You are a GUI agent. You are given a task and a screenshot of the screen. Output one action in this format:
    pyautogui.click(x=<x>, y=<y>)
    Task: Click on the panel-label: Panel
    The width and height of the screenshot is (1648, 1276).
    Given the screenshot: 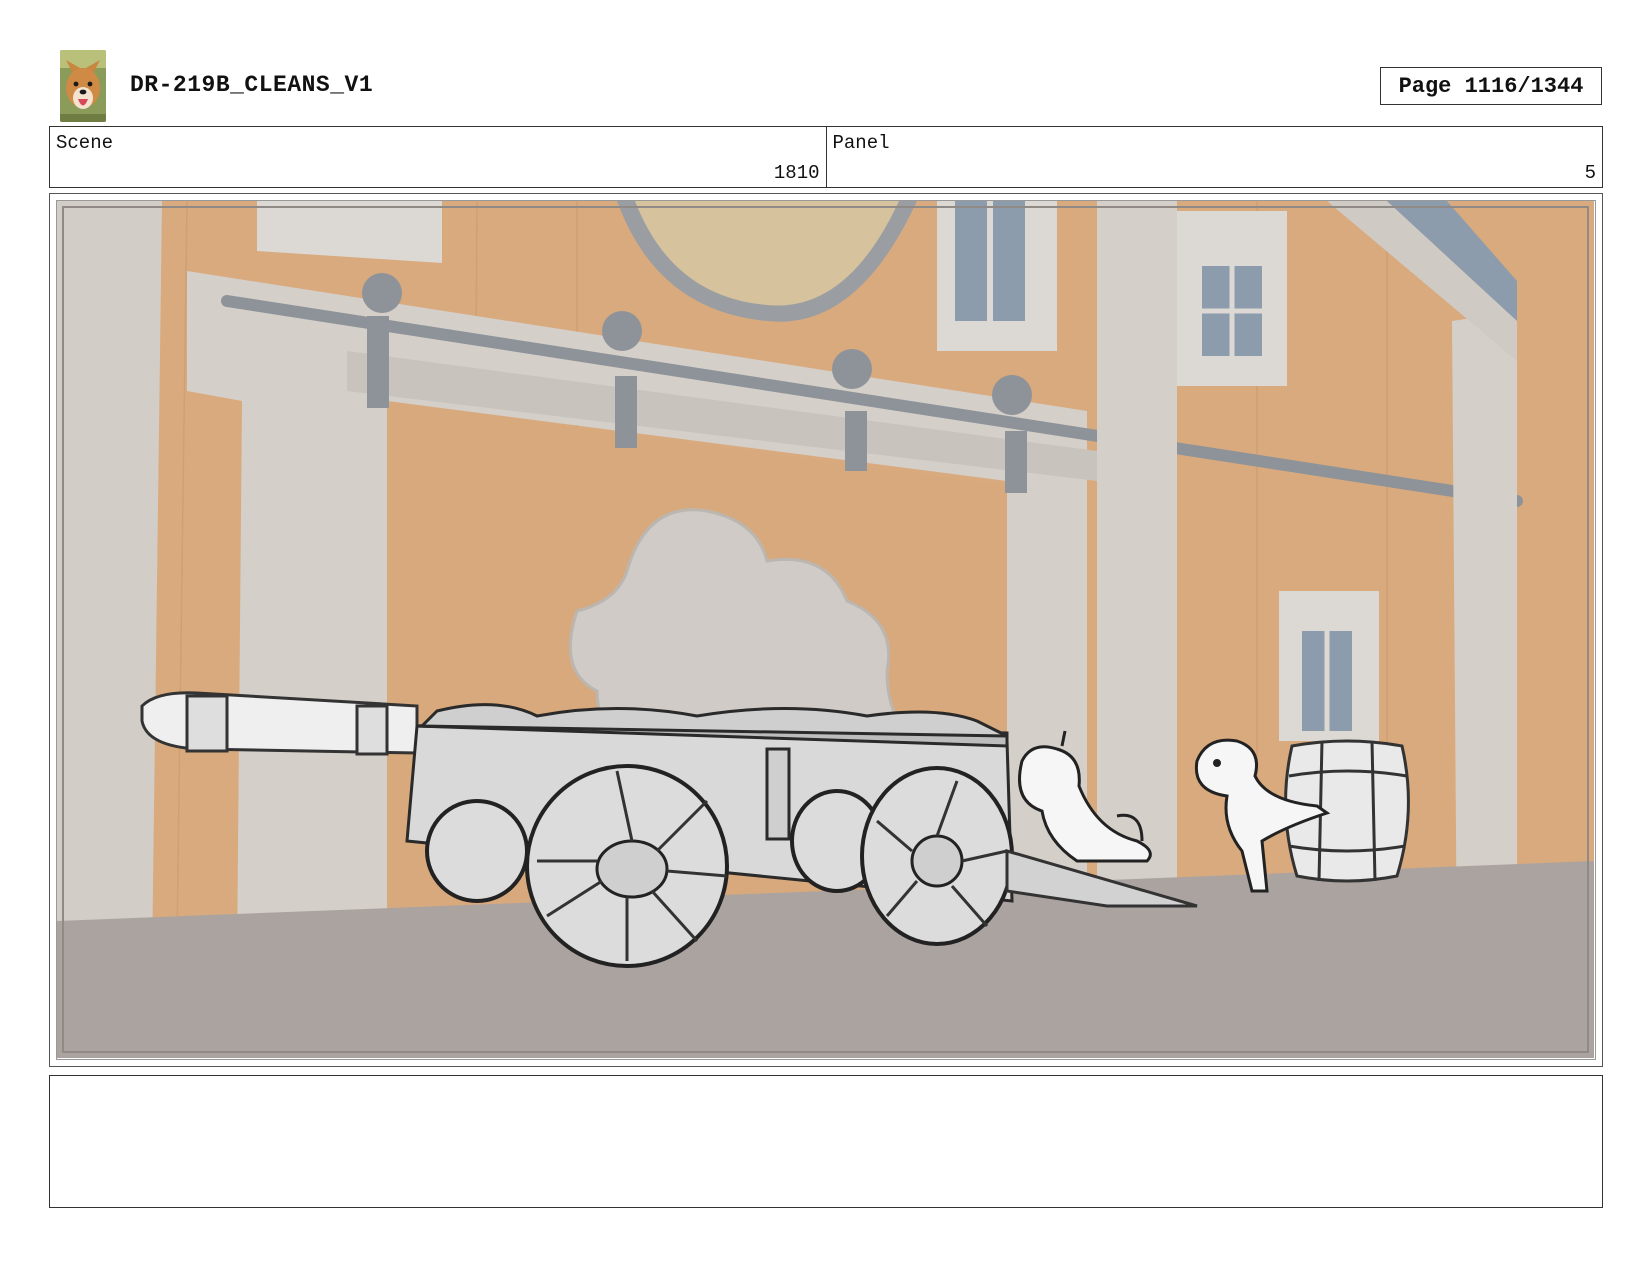 What is the action you would take?
    pyautogui.click(x=861, y=143)
    